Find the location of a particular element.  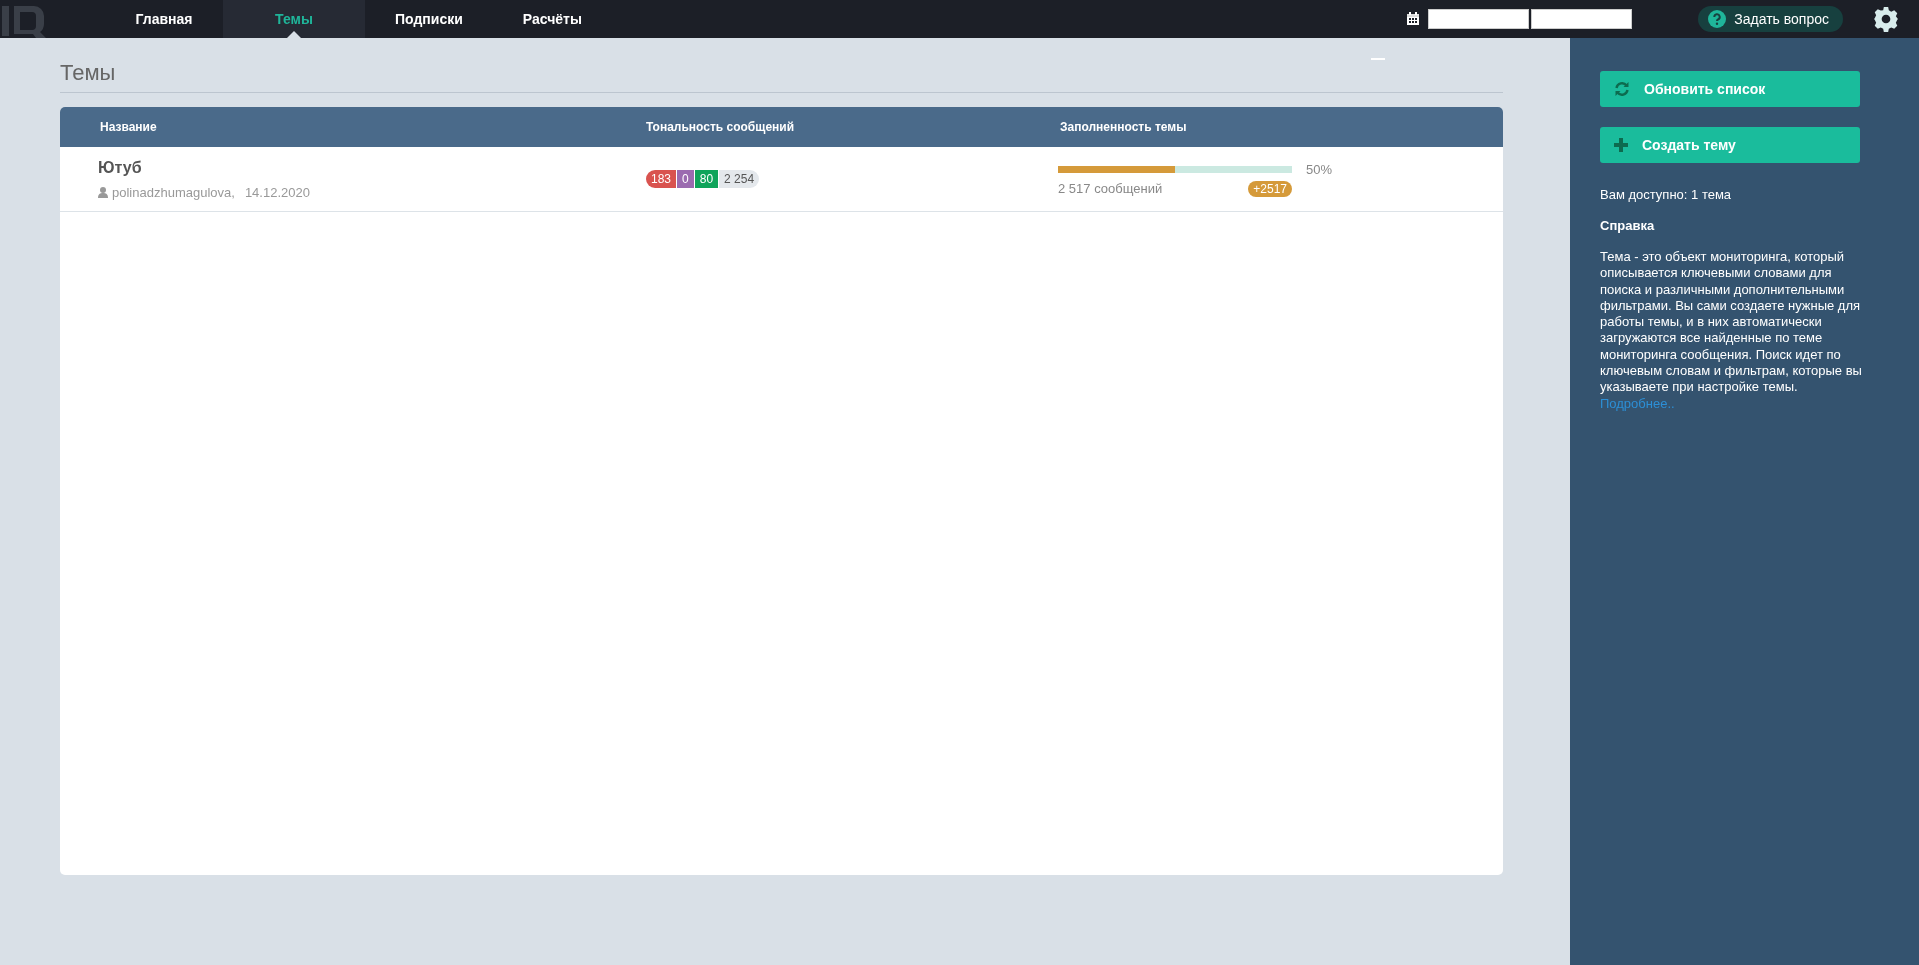

page-title: Темы is located at coordinates (781, 76).